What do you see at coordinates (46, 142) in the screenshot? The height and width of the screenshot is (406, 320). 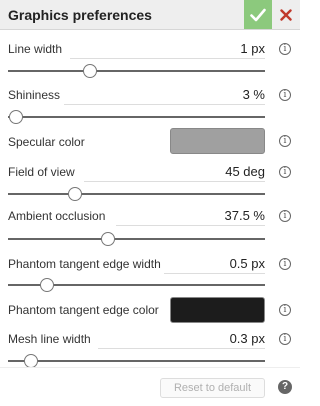 I see `specular-color-label: Specular color` at bounding box center [46, 142].